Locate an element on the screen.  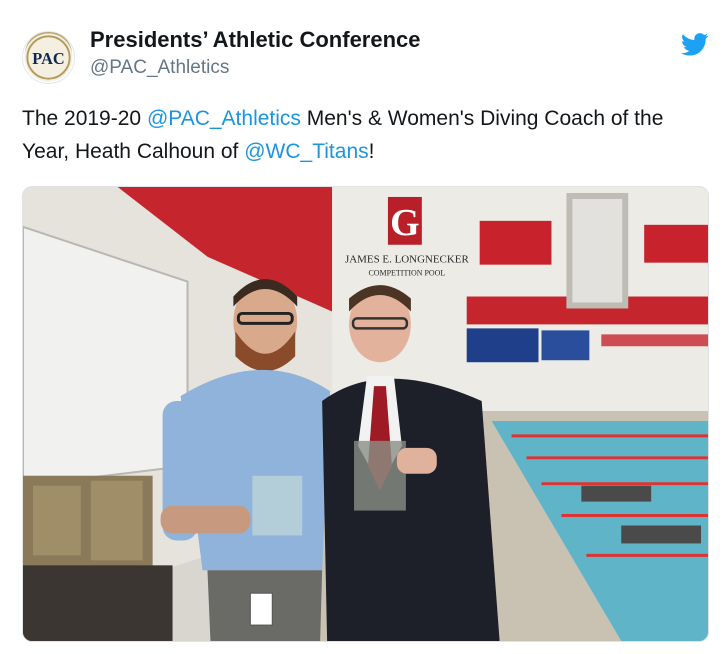
twitter-bird-icon is located at coordinates (695, 44).